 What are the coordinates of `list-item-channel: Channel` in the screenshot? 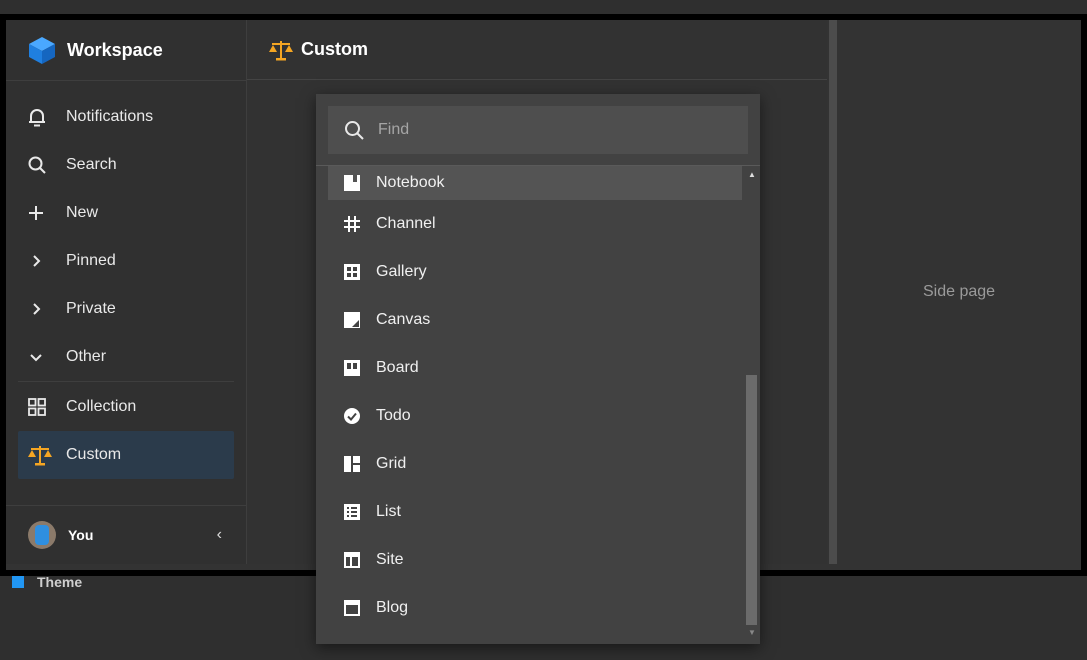 It's located at (535, 224).